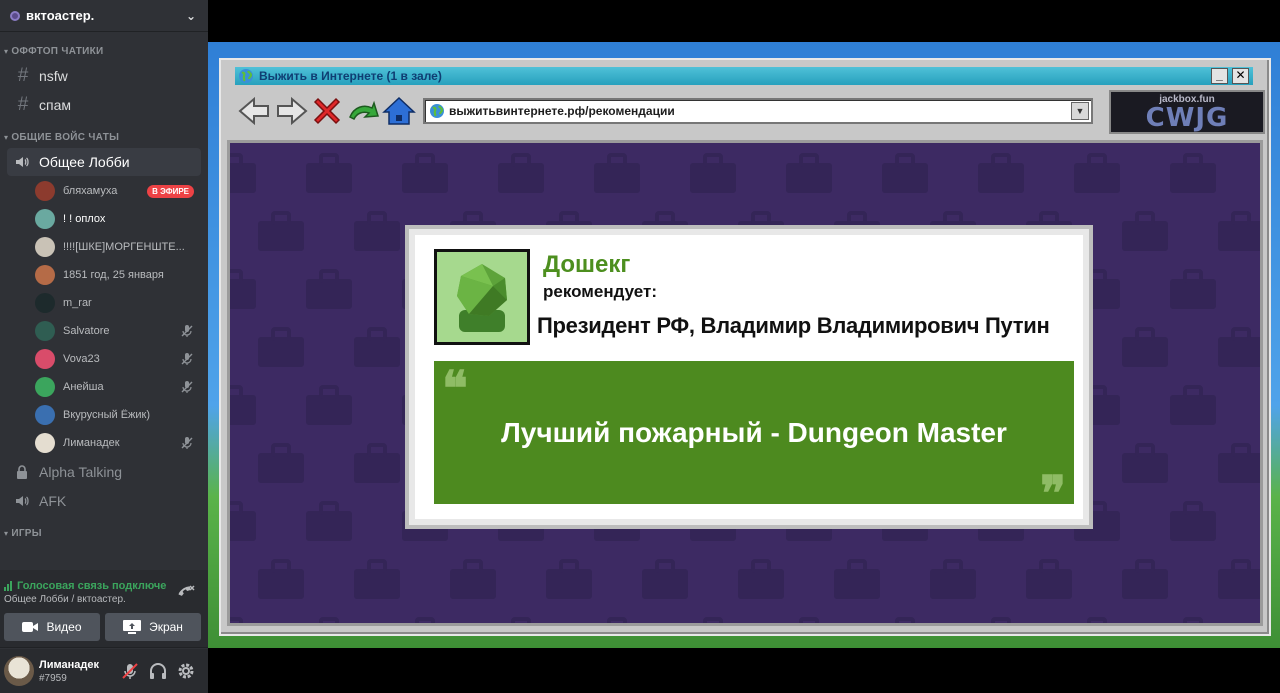  I want to click on voice-user: Лиманадек, so click(104, 443).